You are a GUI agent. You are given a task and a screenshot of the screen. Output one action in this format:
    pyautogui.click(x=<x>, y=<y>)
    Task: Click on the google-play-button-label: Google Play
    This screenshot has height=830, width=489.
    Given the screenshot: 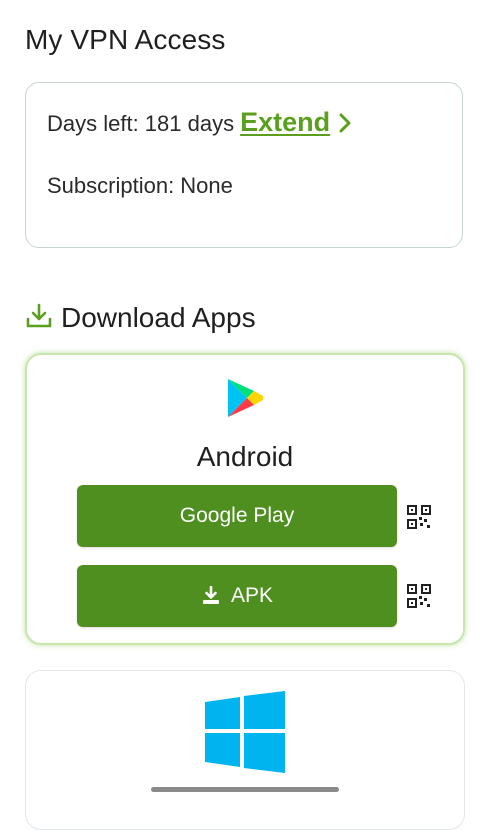 What is the action you would take?
    pyautogui.click(x=237, y=515)
    